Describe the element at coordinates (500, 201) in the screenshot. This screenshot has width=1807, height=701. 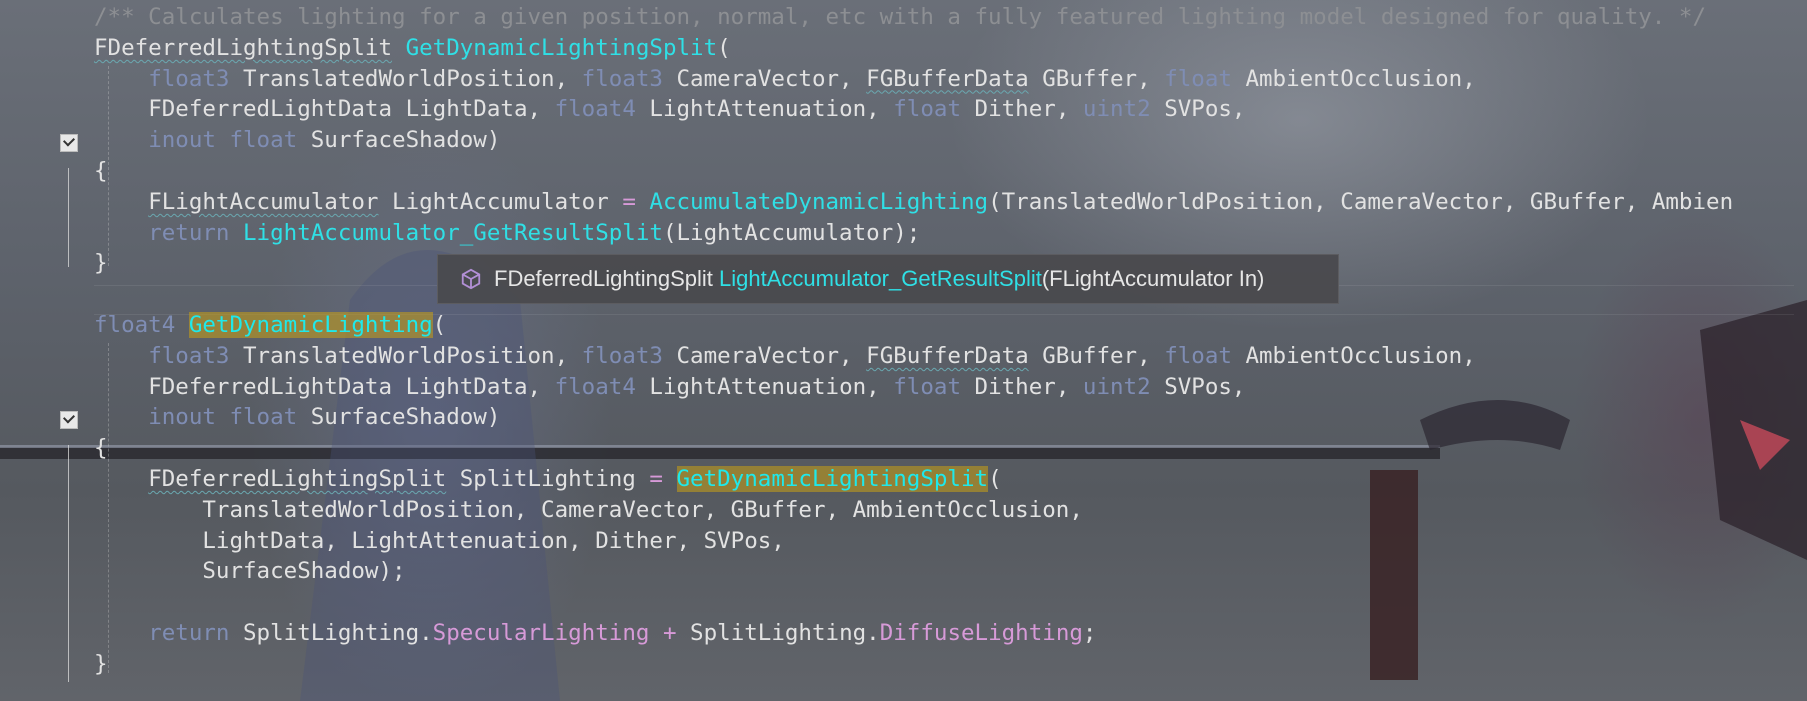
I see `code-token: LightAccumulator` at that location.